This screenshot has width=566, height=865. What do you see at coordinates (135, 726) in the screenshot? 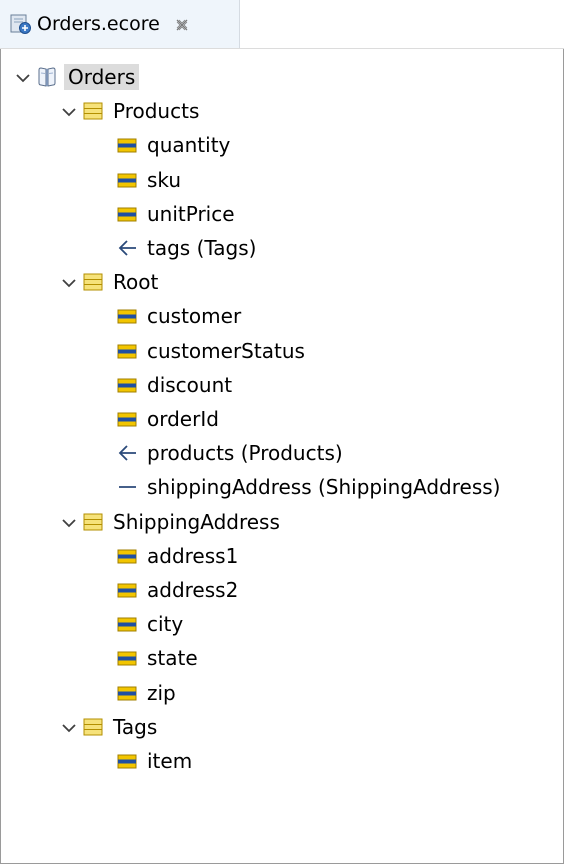
I see `tree-item-label: Tags` at bounding box center [135, 726].